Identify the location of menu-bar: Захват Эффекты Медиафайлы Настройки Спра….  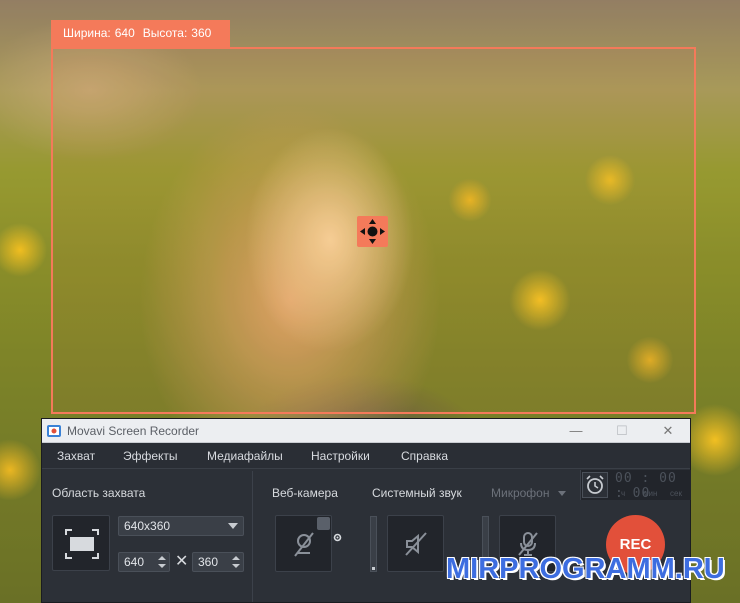
(366, 456).